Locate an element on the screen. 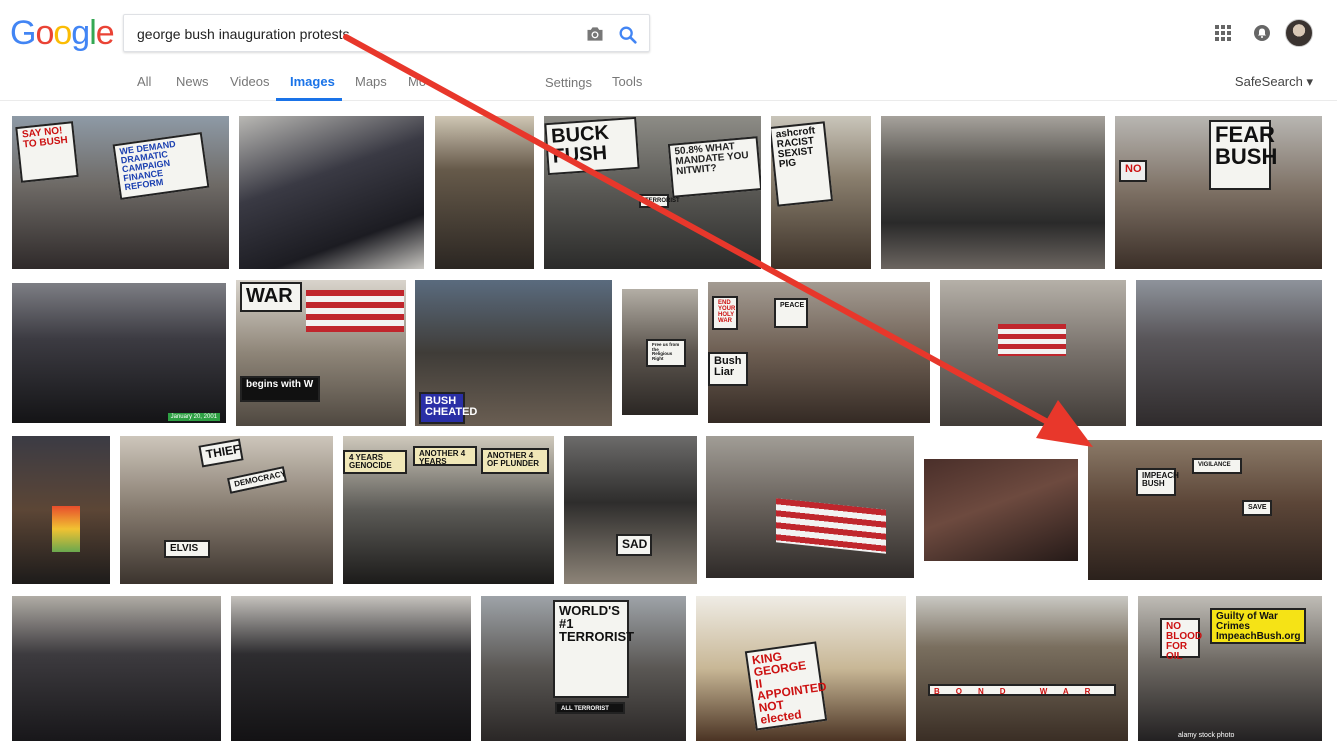 This screenshot has height=745, width=1337. protest-sign: FEAR BUSH is located at coordinates (1243, 155).